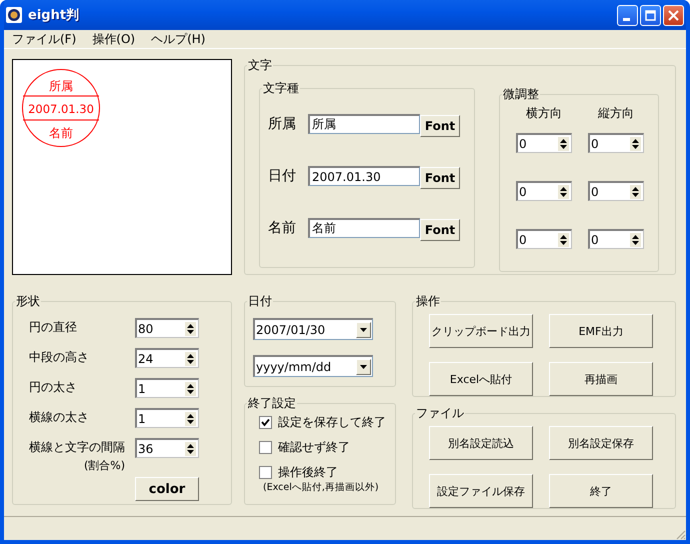 This screenshot has width=690, height=544. Describe the element at coordinates (626, 19) in the screenshot. I see `minimize-icon` at that location.